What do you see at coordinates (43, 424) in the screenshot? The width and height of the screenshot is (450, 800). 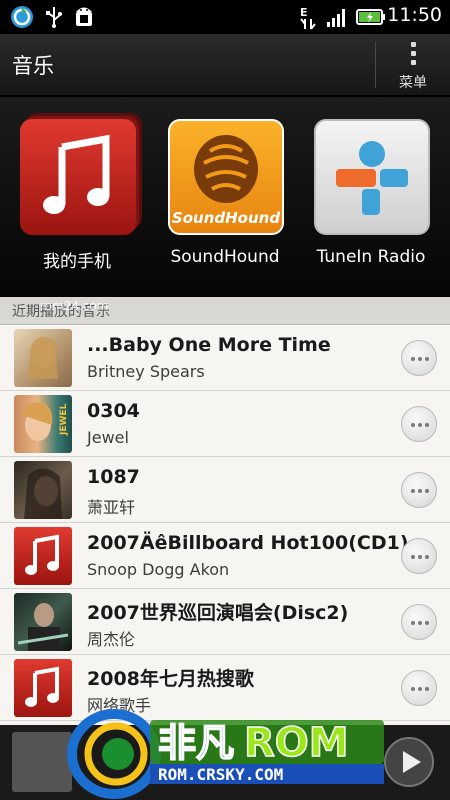 I see `album-cover: JEWEL` at bounding box center [43, 424].